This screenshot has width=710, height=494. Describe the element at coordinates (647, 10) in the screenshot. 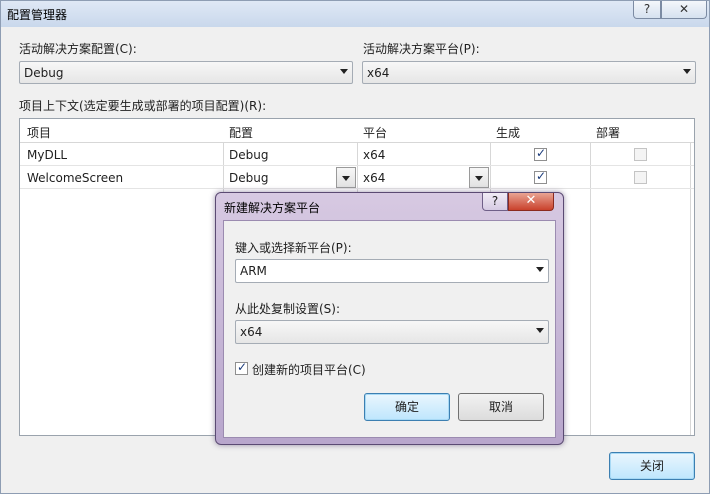

I see `help-button: ?` at that location.